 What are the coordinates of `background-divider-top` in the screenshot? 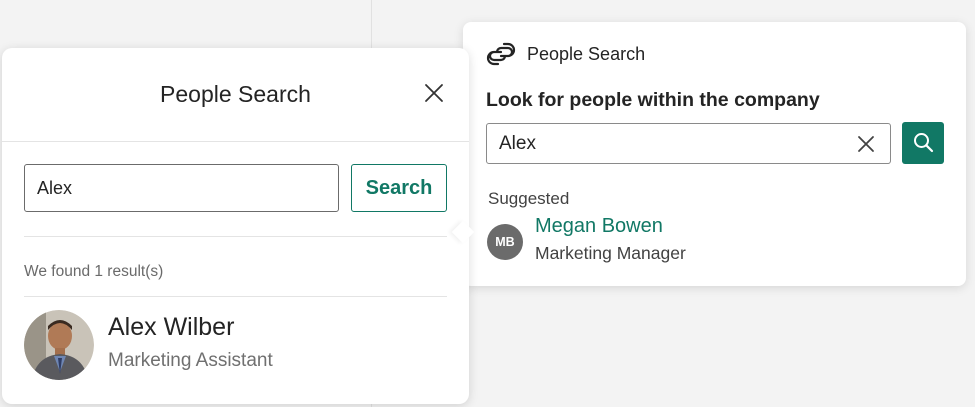 It's located at (371, 24).